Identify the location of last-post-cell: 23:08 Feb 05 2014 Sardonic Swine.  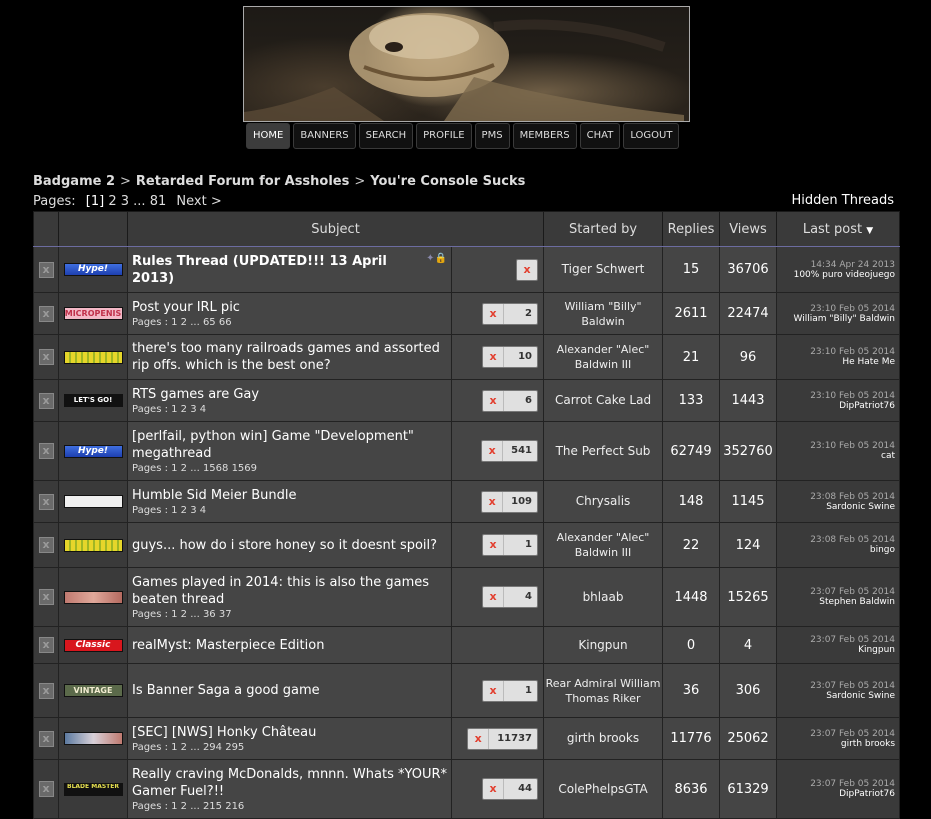
(838, 501).